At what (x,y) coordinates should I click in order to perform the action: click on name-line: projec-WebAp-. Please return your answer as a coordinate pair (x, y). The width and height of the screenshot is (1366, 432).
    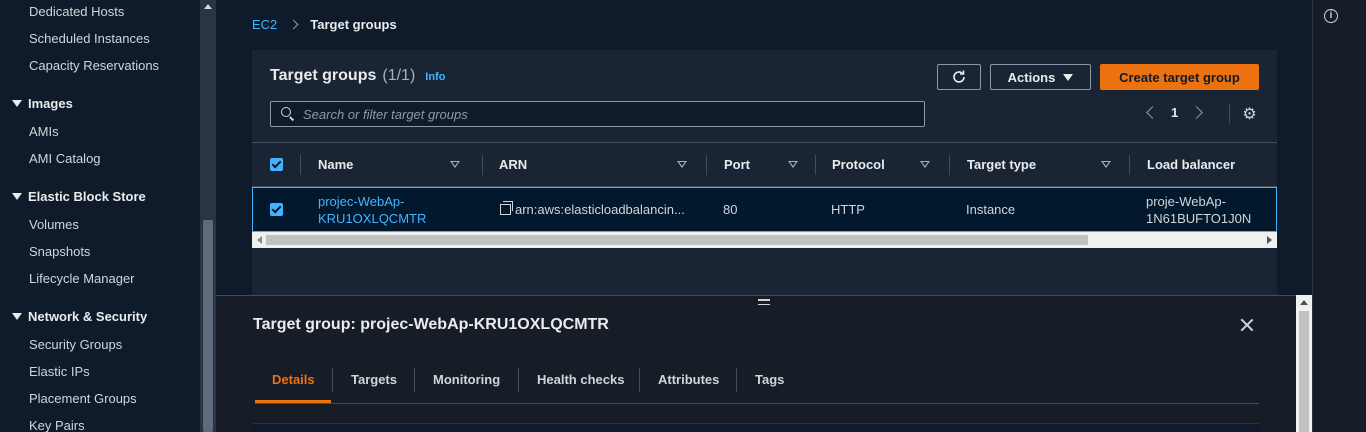
    Looking at the image, I should click on (361, 201).